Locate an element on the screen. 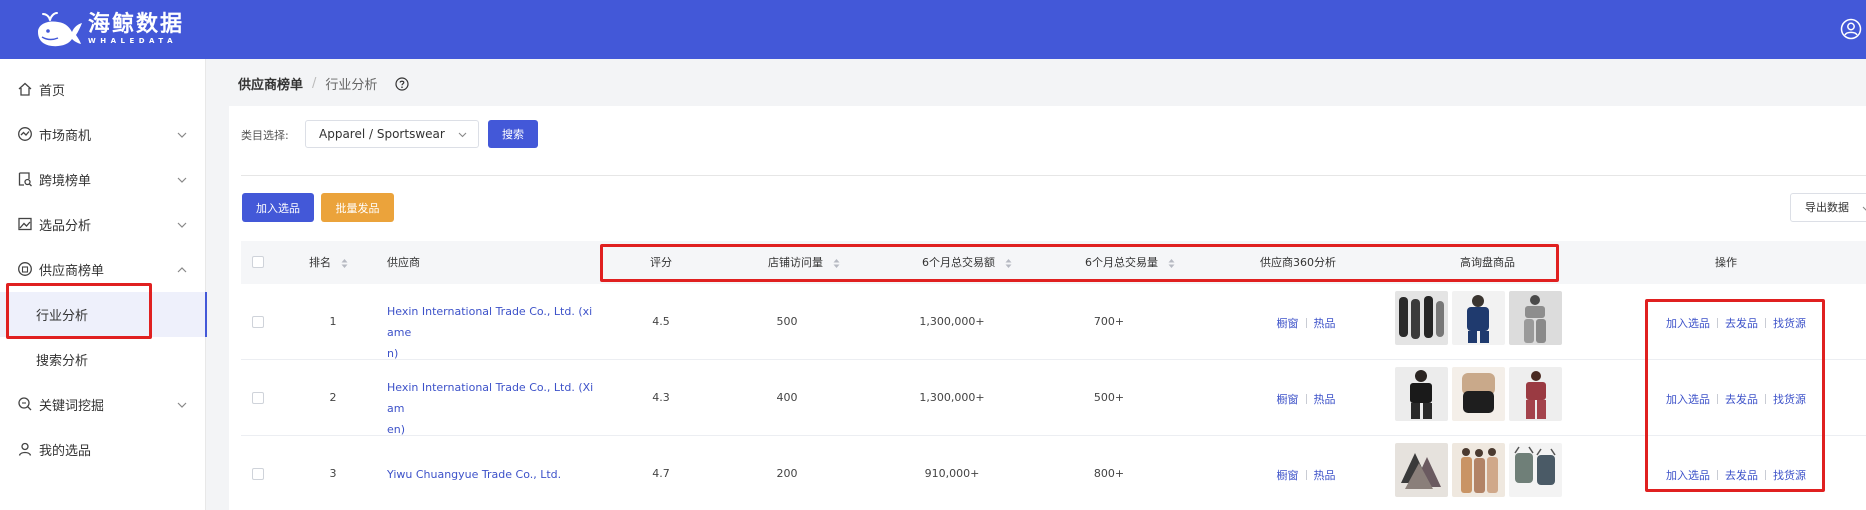 This screenshot has height=510, width=1866. visits-cell: 500 is located at coordinates (787, 321).